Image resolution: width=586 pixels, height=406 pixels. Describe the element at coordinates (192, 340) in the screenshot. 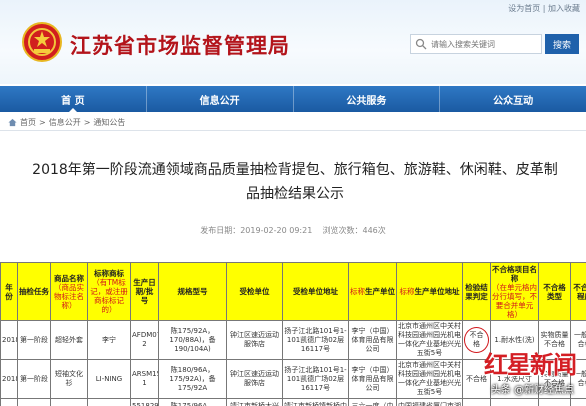

I see `table-cell: 陈175/92A，170/88A)，备190/104A)` at that location.